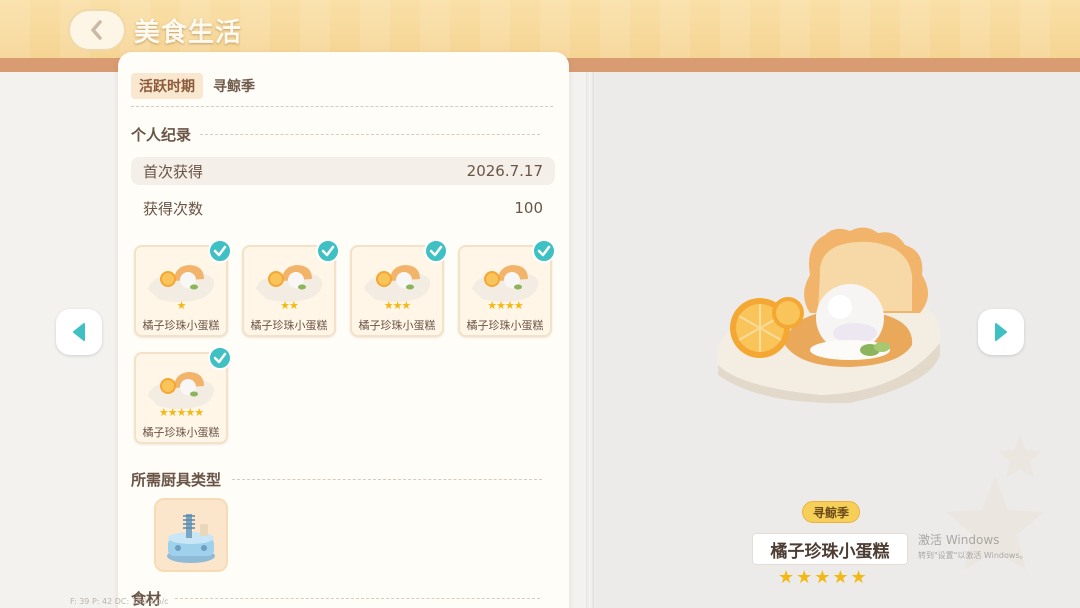 This screenshot has width=1080, height=608. Describe the element at coordinates (504, 171) in the screenshot. I see `first-obtained-value: 2026.7.17` at that location.